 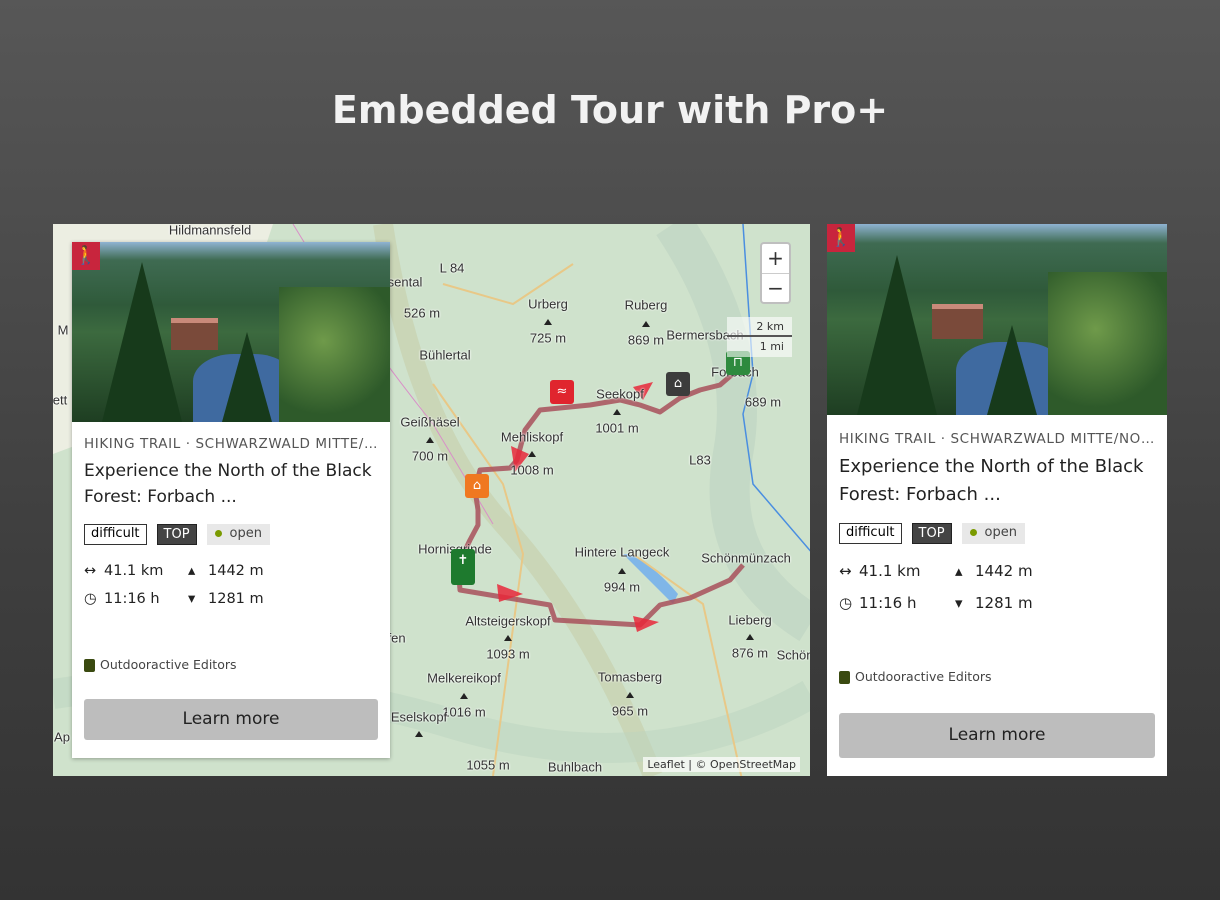 I want to click on map-label: 526 m, so click(x=422, y=313).